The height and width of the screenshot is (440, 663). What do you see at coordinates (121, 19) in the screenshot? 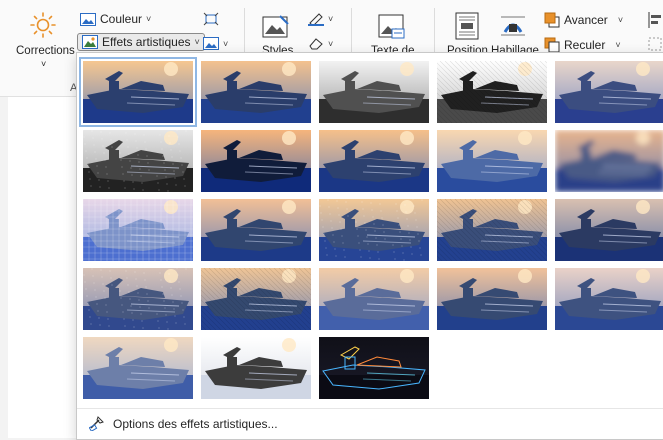
I see `color-label: Couleur` at bounding box center [121, 19].